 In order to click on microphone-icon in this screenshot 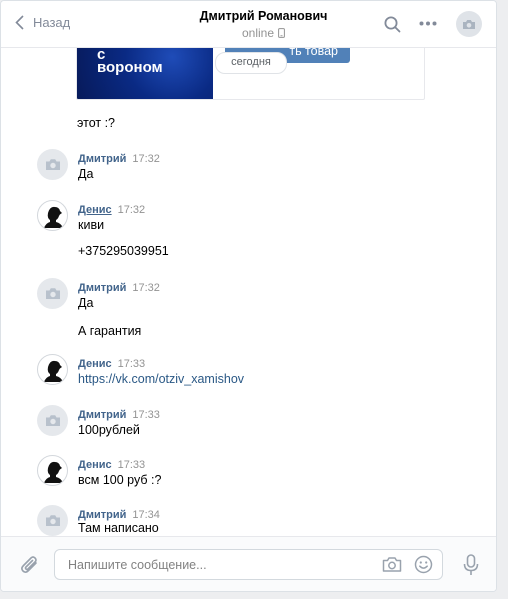, I will do `click(471, 565)`.